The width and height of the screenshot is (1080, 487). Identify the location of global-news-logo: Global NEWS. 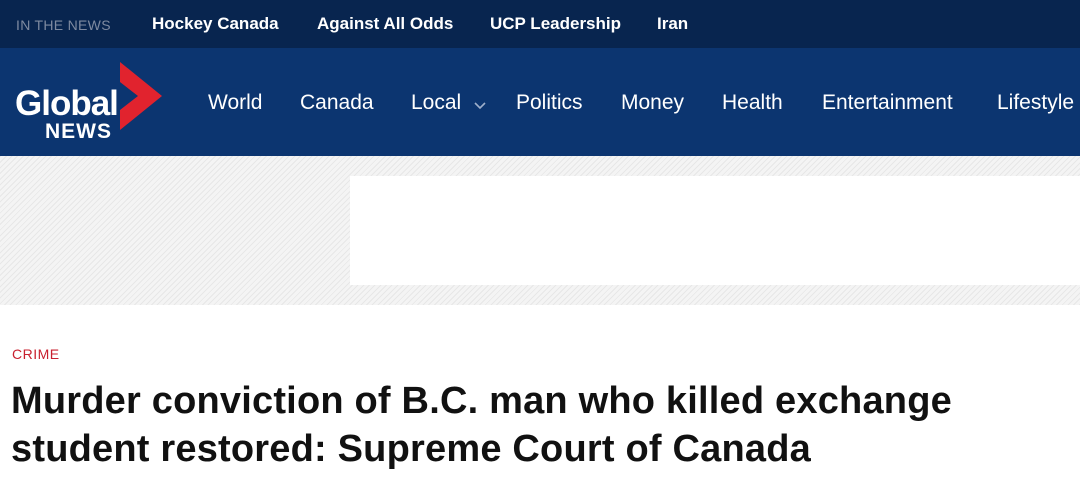
(87, 104).